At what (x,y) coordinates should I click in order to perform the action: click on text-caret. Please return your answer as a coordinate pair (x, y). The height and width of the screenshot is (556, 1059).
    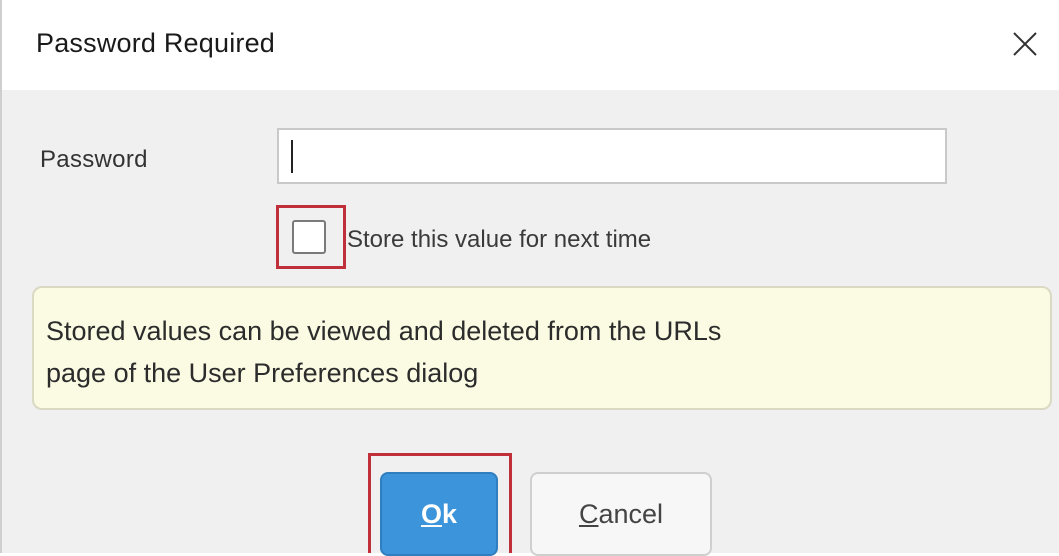
    Looking at the image, I should click on (292, 156).